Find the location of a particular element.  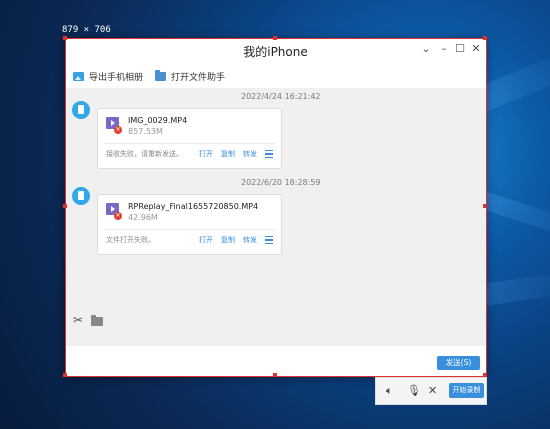

recording-toolbar: 🔈︎ 🎙︎ ✕ 开始录制 is located at coordinates (431, 391).